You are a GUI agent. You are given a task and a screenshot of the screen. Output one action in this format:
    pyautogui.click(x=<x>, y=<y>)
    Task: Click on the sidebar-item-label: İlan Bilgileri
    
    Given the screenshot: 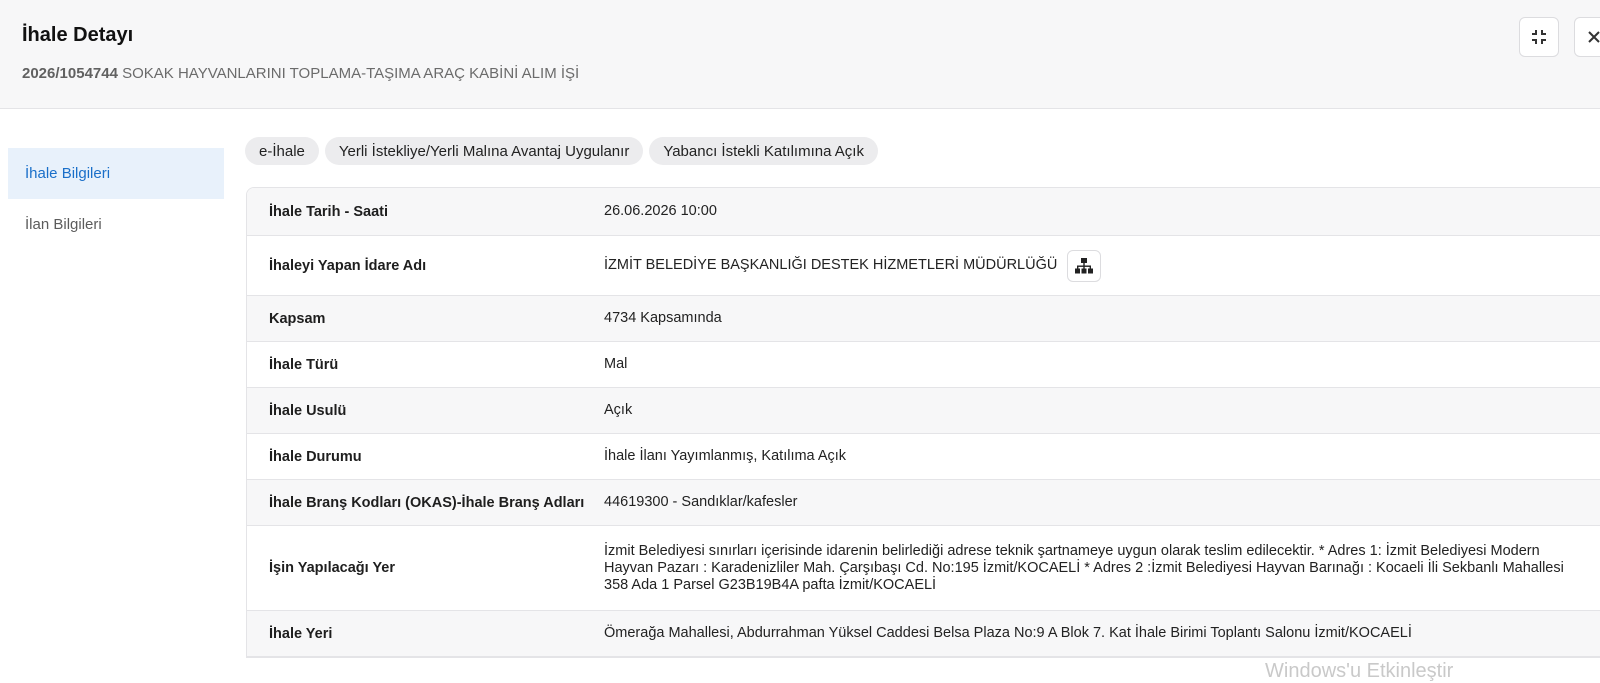 What is the action you would take?
    pyautogui.click(x=63, y=224)
    